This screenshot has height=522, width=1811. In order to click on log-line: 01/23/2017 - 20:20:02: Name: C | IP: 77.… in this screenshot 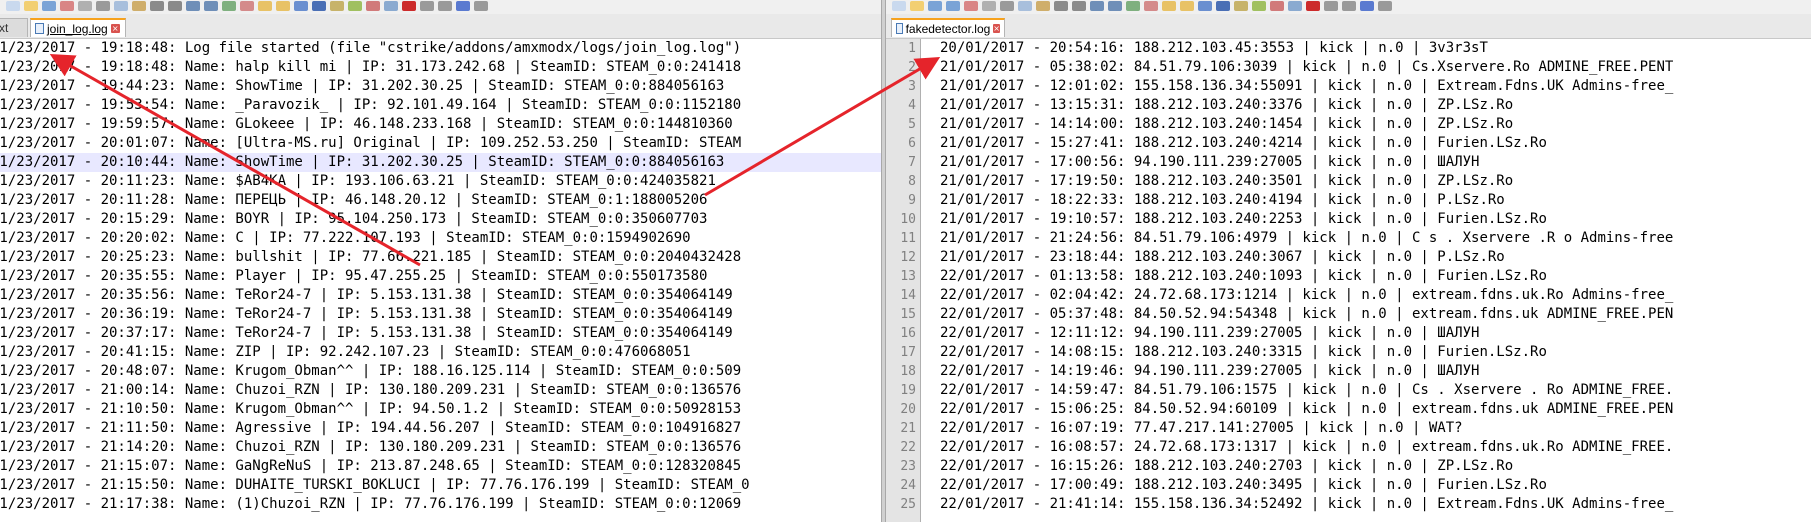, I will do `click(440, 238)`.